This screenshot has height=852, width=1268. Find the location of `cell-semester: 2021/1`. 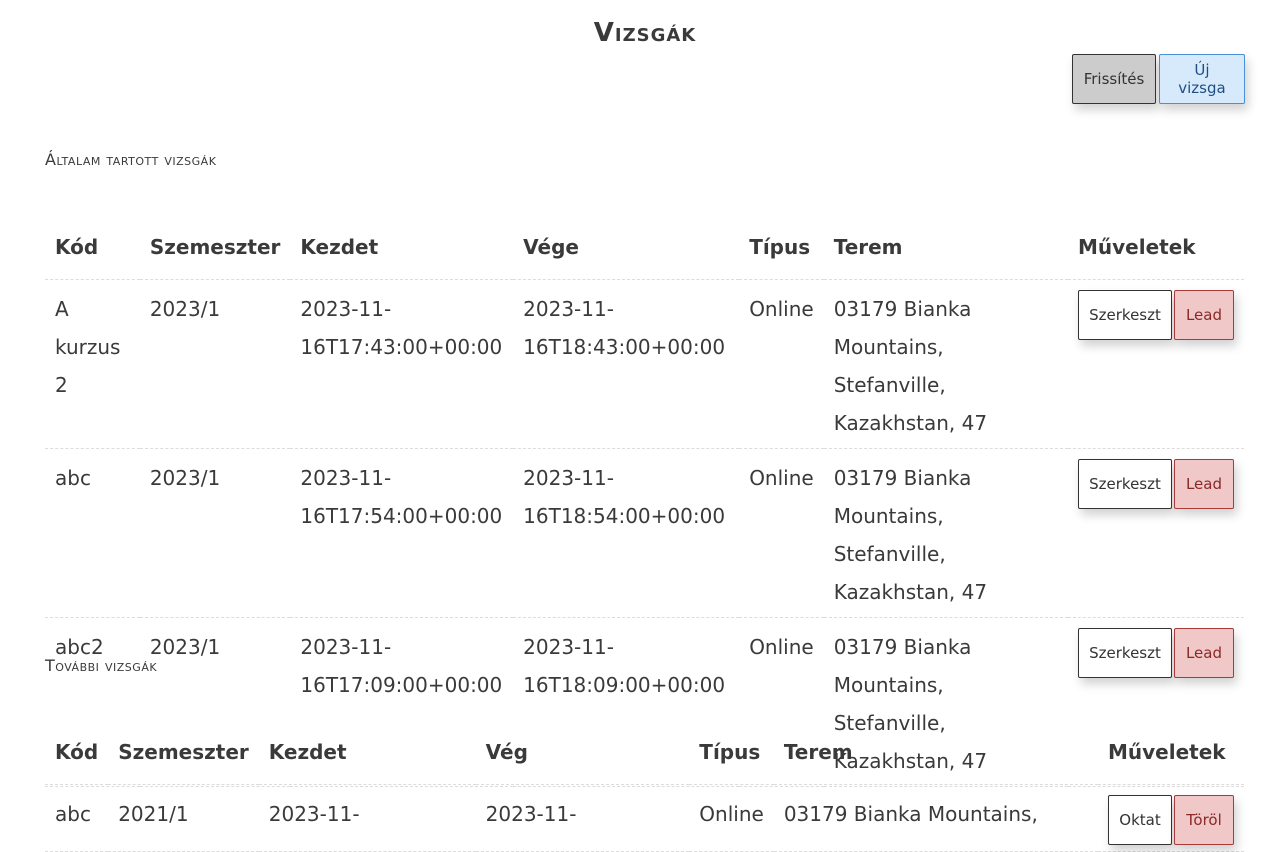

cell-semester: 2021/1 is located at coordinates (183, 818).